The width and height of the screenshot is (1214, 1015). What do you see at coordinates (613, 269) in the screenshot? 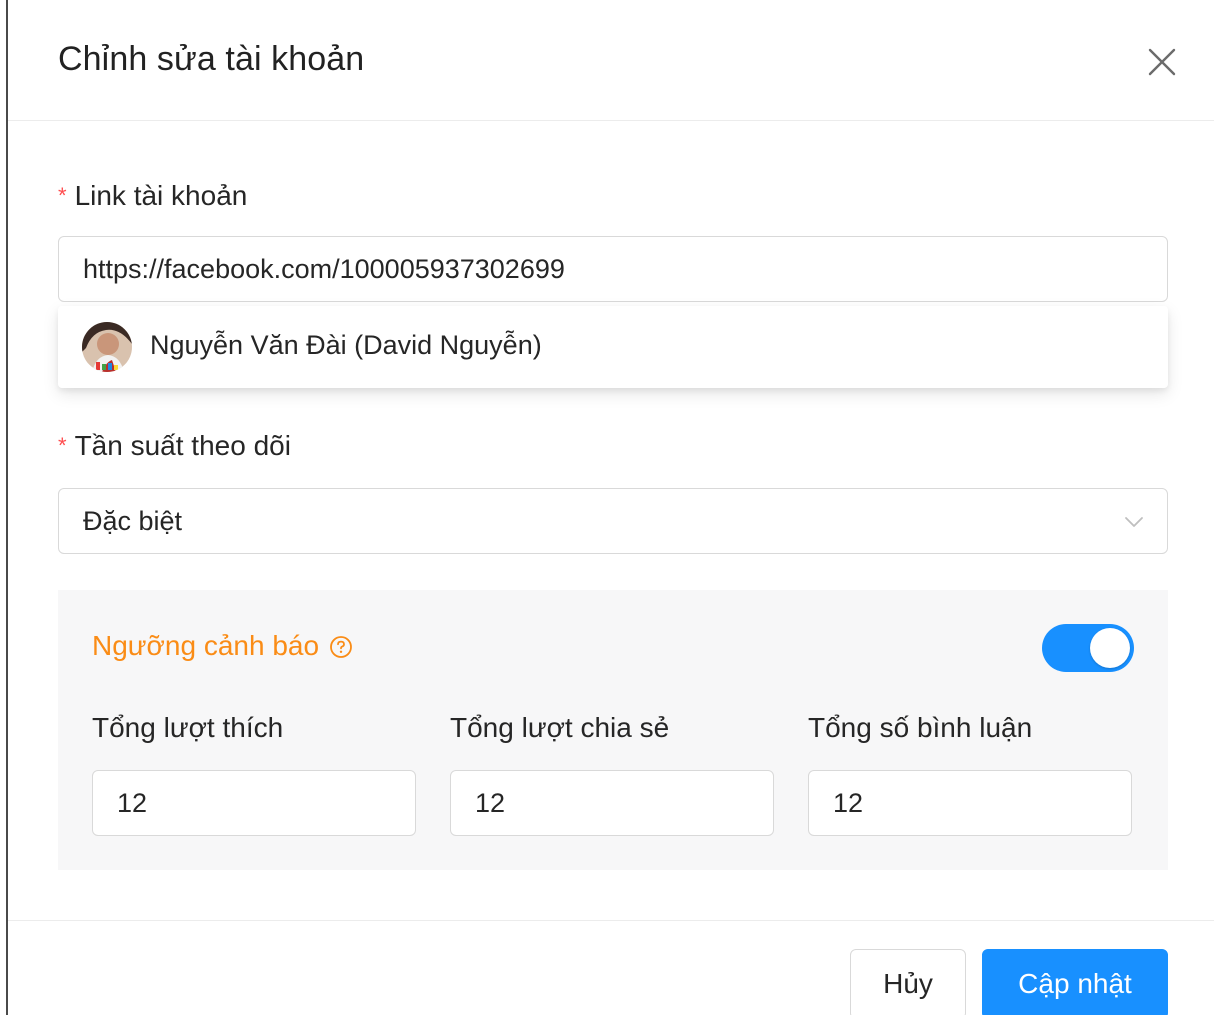
I see `account-link-input: https://facebook.com/100005937302699` at bounding box center [613, 269].